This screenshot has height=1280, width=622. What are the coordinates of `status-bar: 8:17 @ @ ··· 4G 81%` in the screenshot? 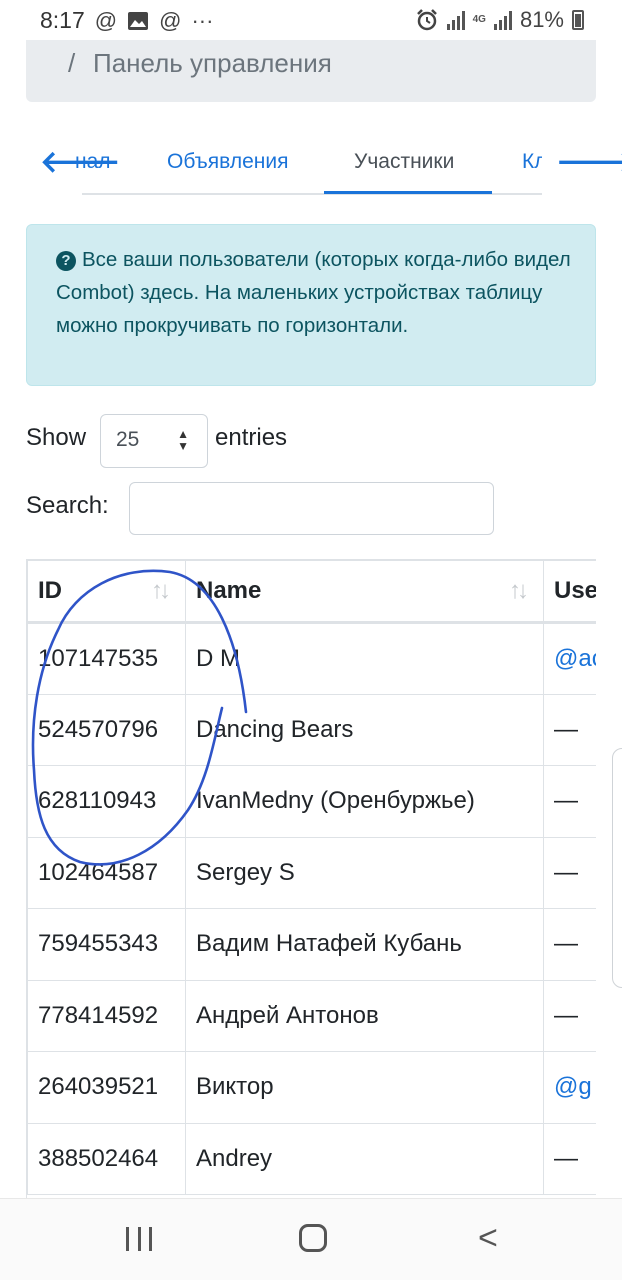 It's located at (311, 22).